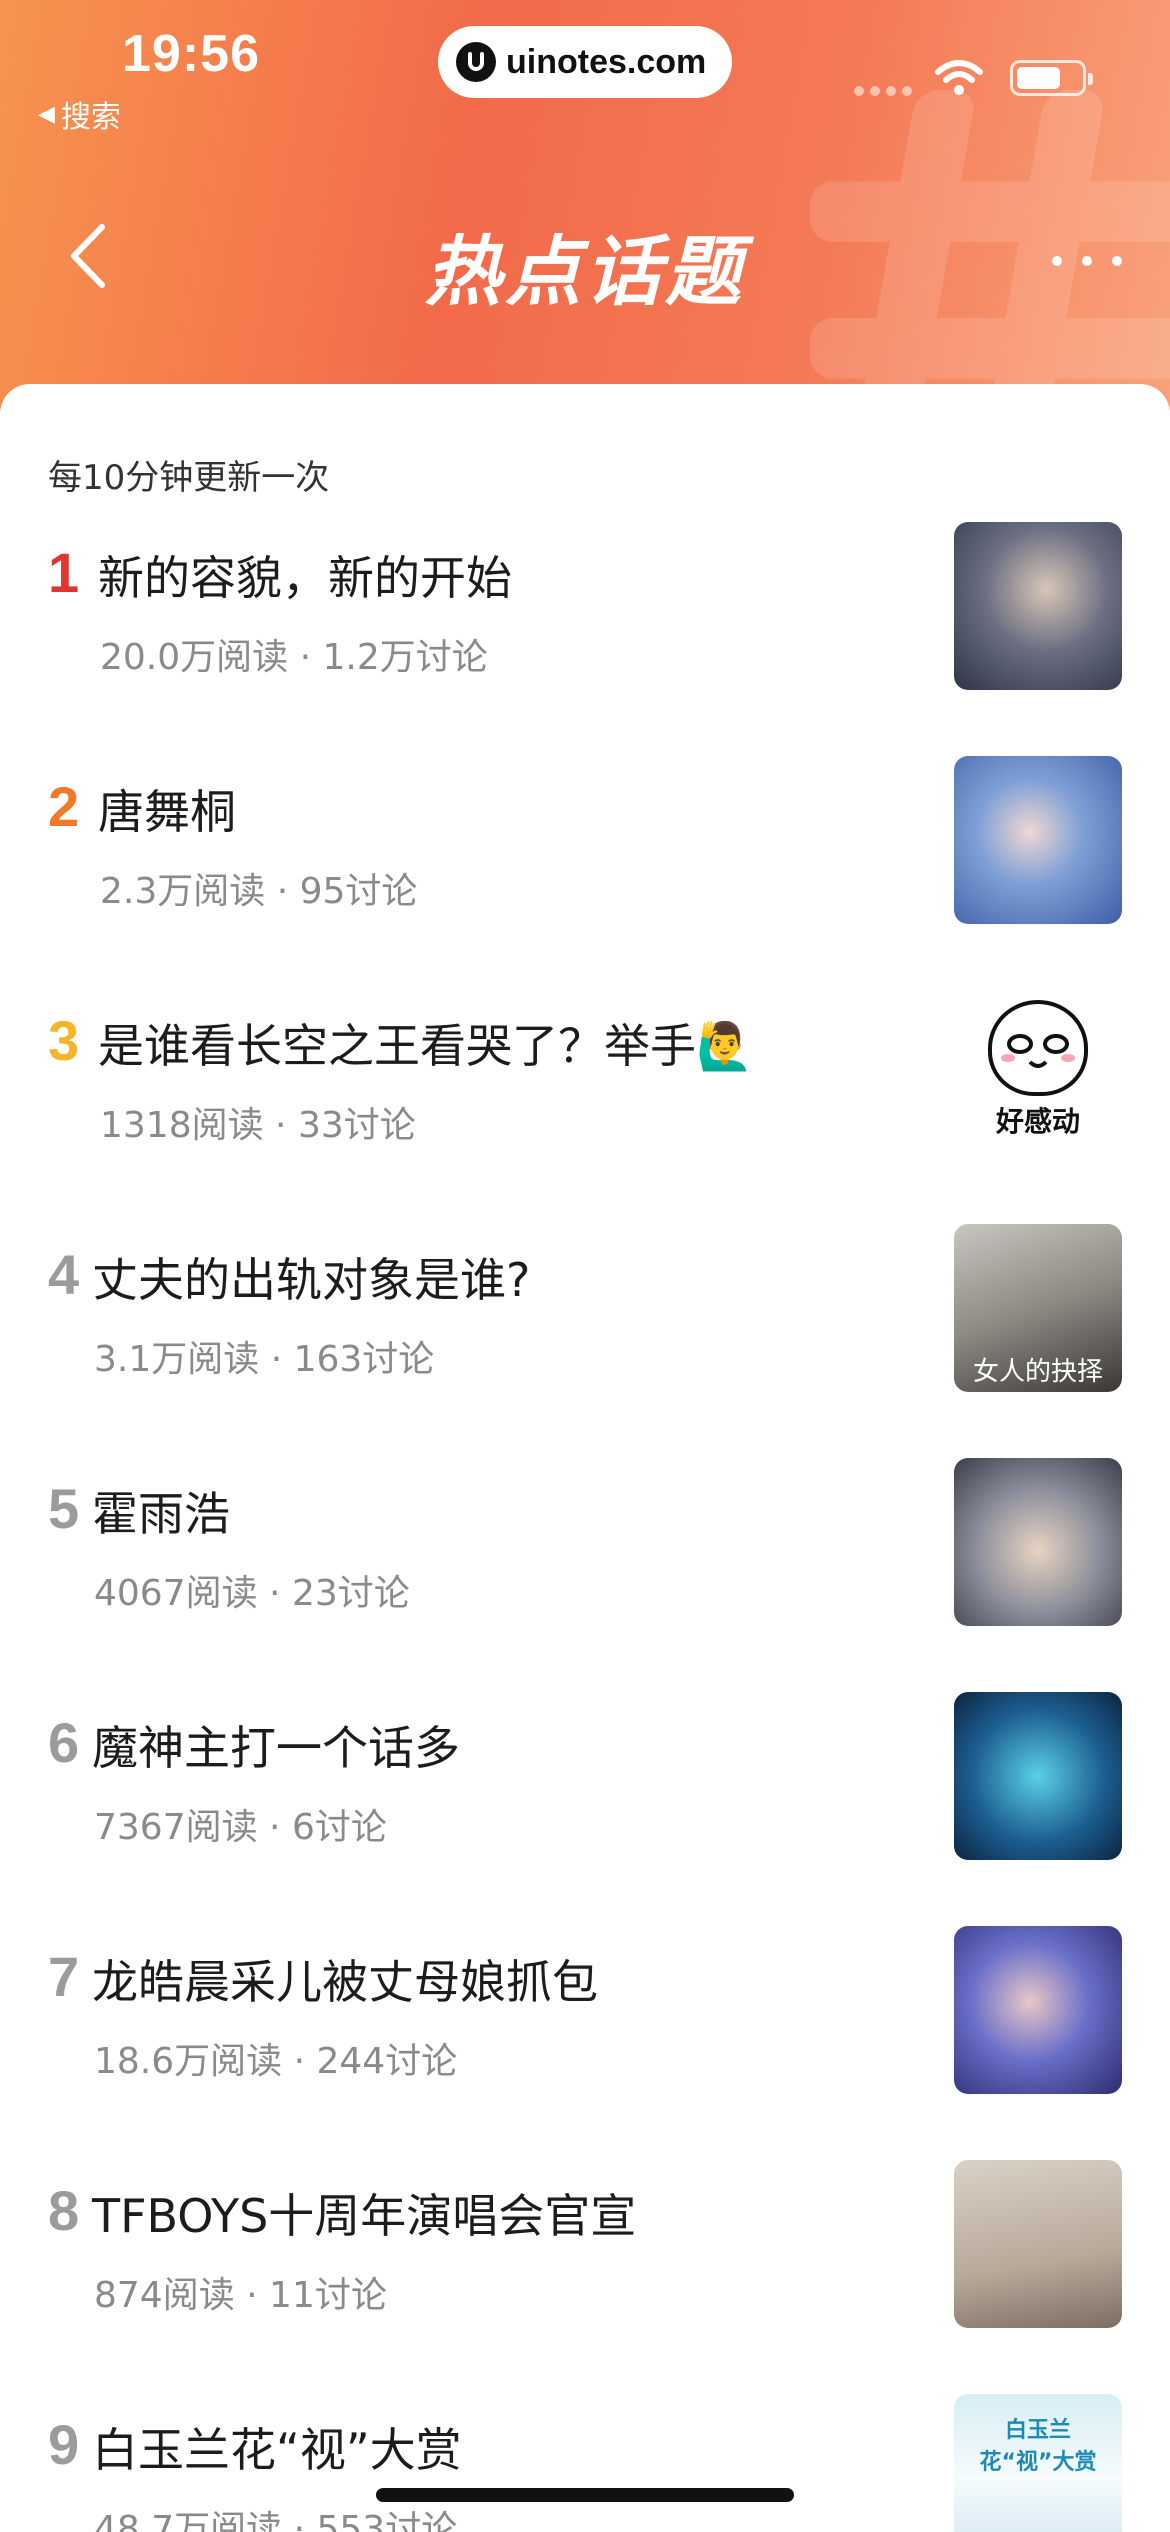 The image size is (1170, 2532). I want to click on cellular-signal-icon, so click(883, 91).